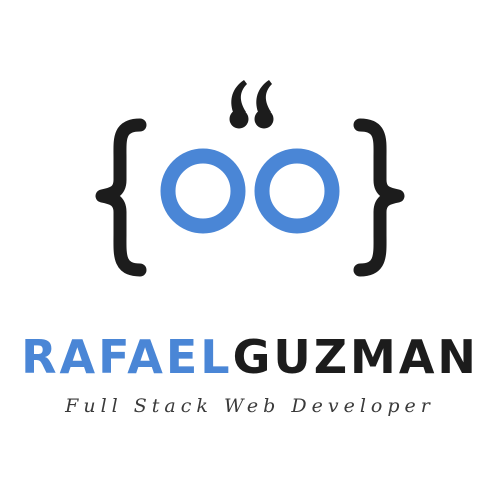 This screenshot has width=500, height=500. What do you see at coordinates (121, 197) in the screenshot?
I see `curly-brace-left-icon` at bounding box center [121, 197].